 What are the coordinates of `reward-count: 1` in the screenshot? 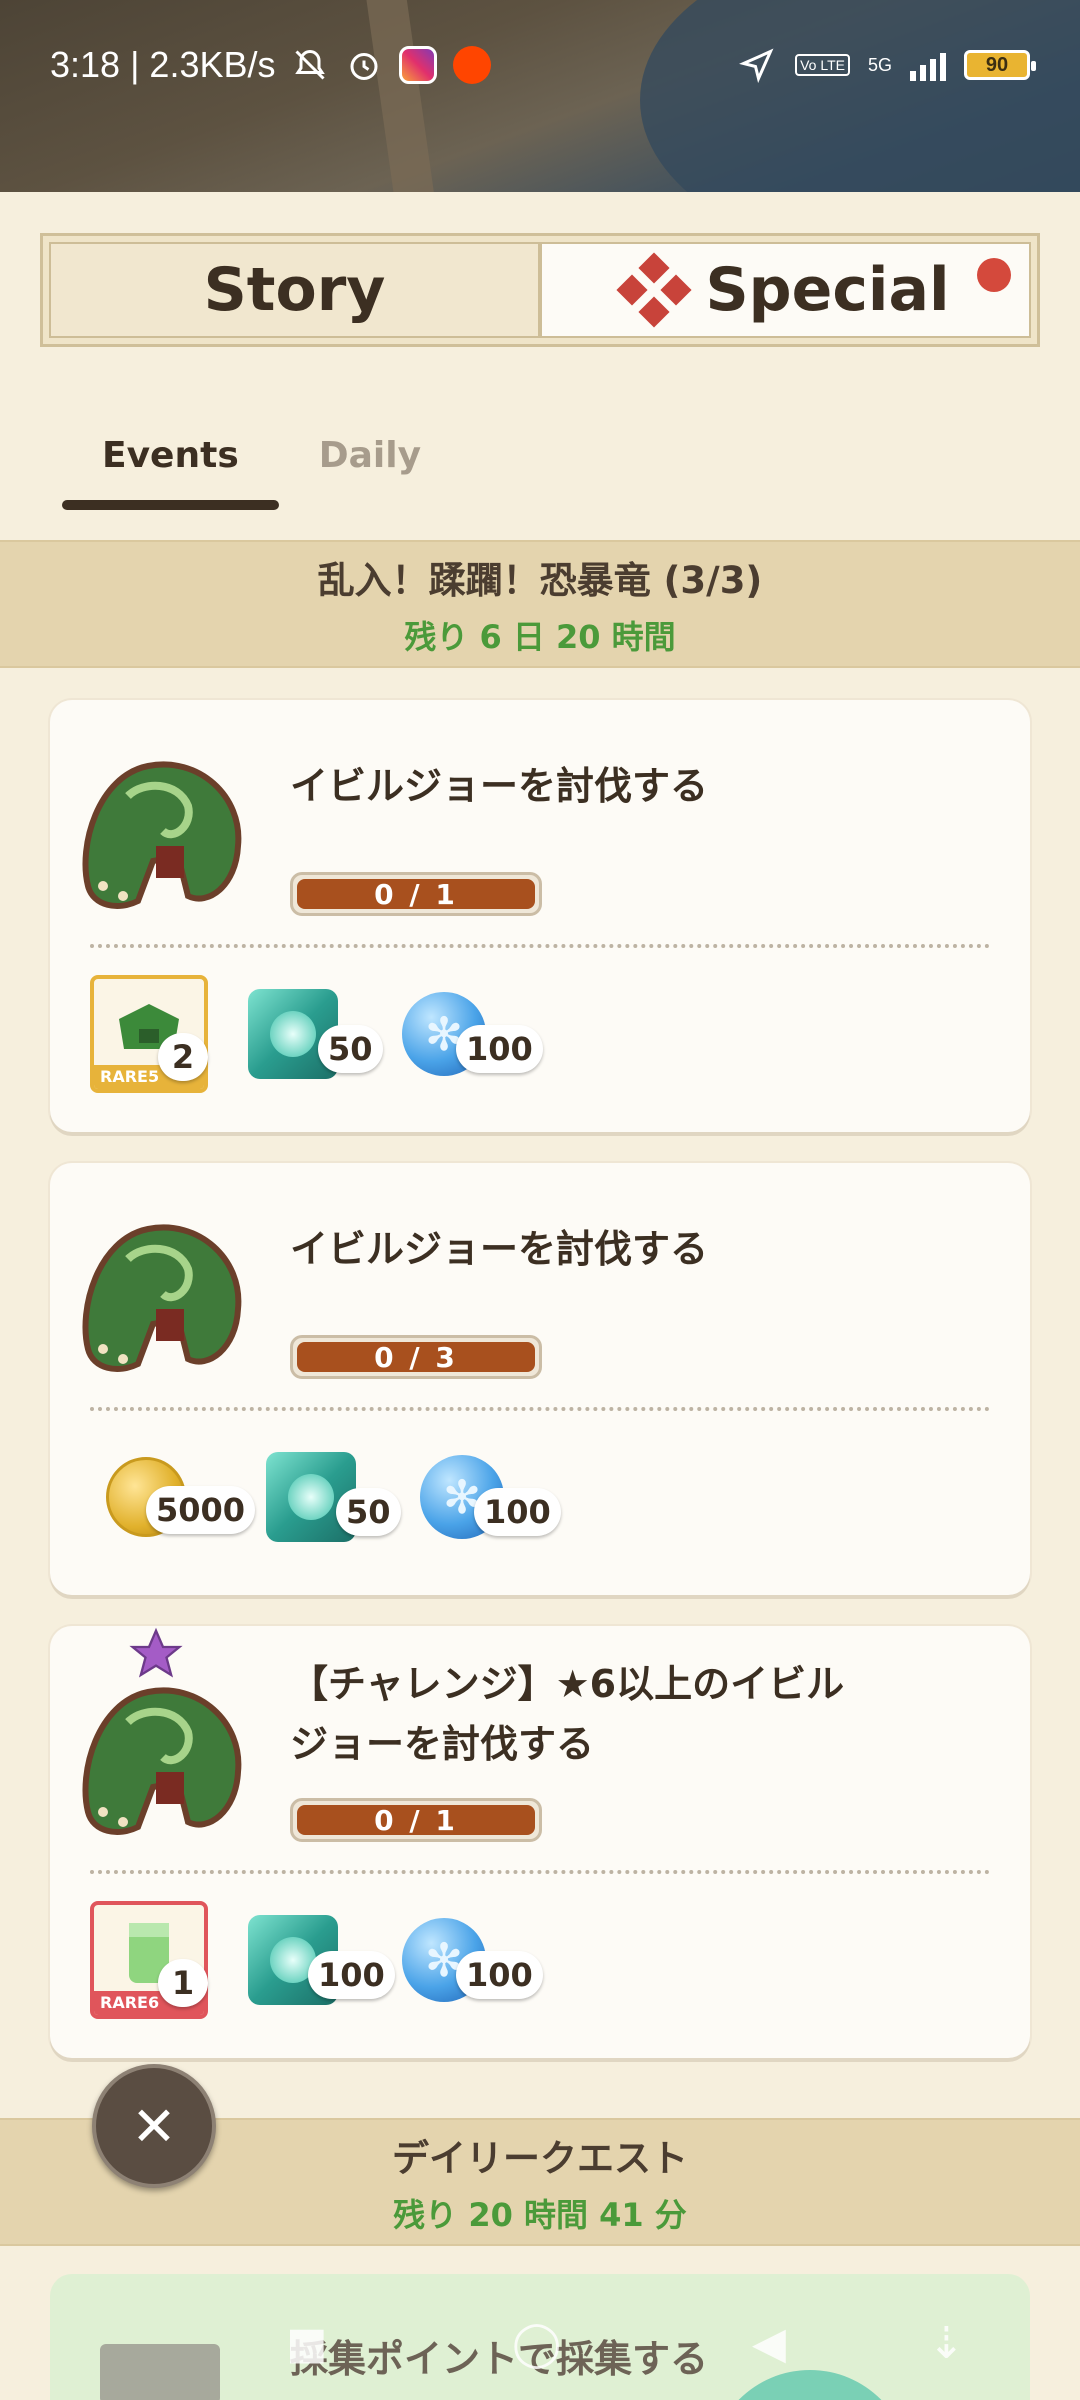 It's located at (183, 1983).